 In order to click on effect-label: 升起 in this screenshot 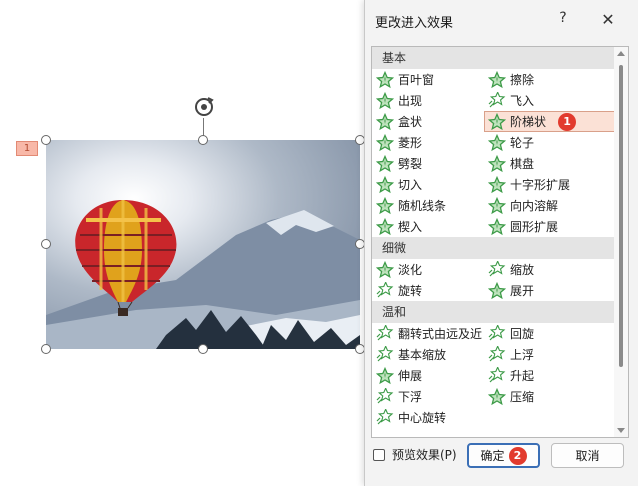, I will do `click(522, 376)`.